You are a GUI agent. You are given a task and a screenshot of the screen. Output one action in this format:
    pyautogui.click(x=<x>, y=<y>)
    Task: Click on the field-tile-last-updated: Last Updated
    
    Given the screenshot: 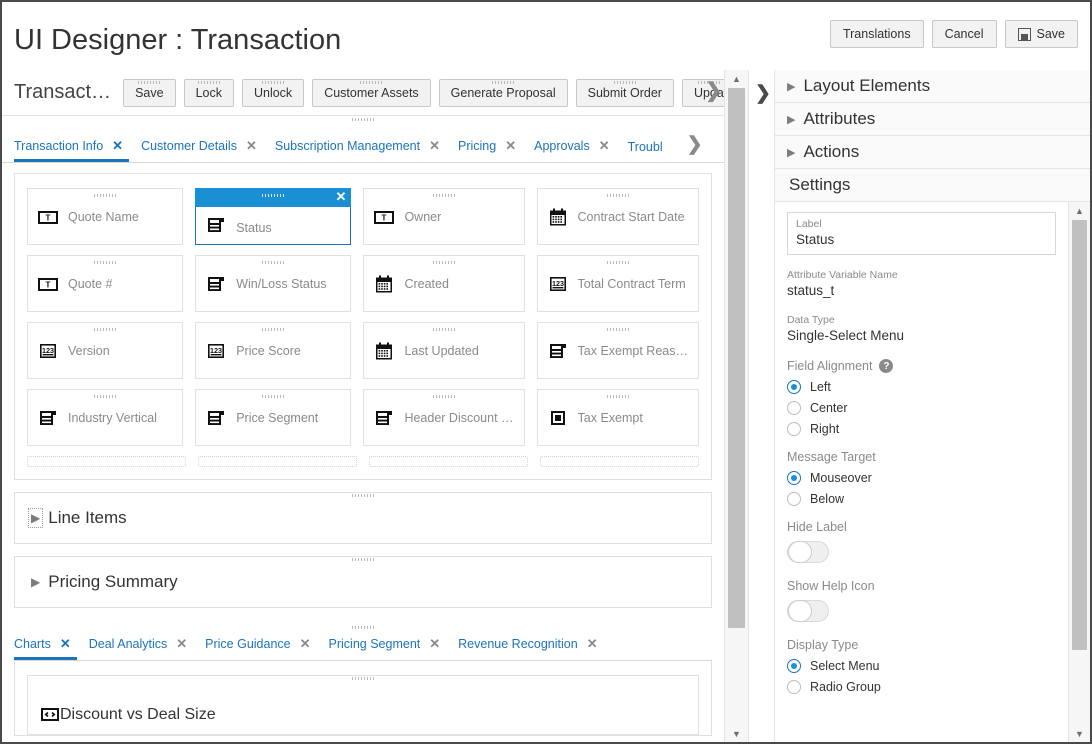 What is the action you would take?
    pyautogui.click(x=444, y=350)
    